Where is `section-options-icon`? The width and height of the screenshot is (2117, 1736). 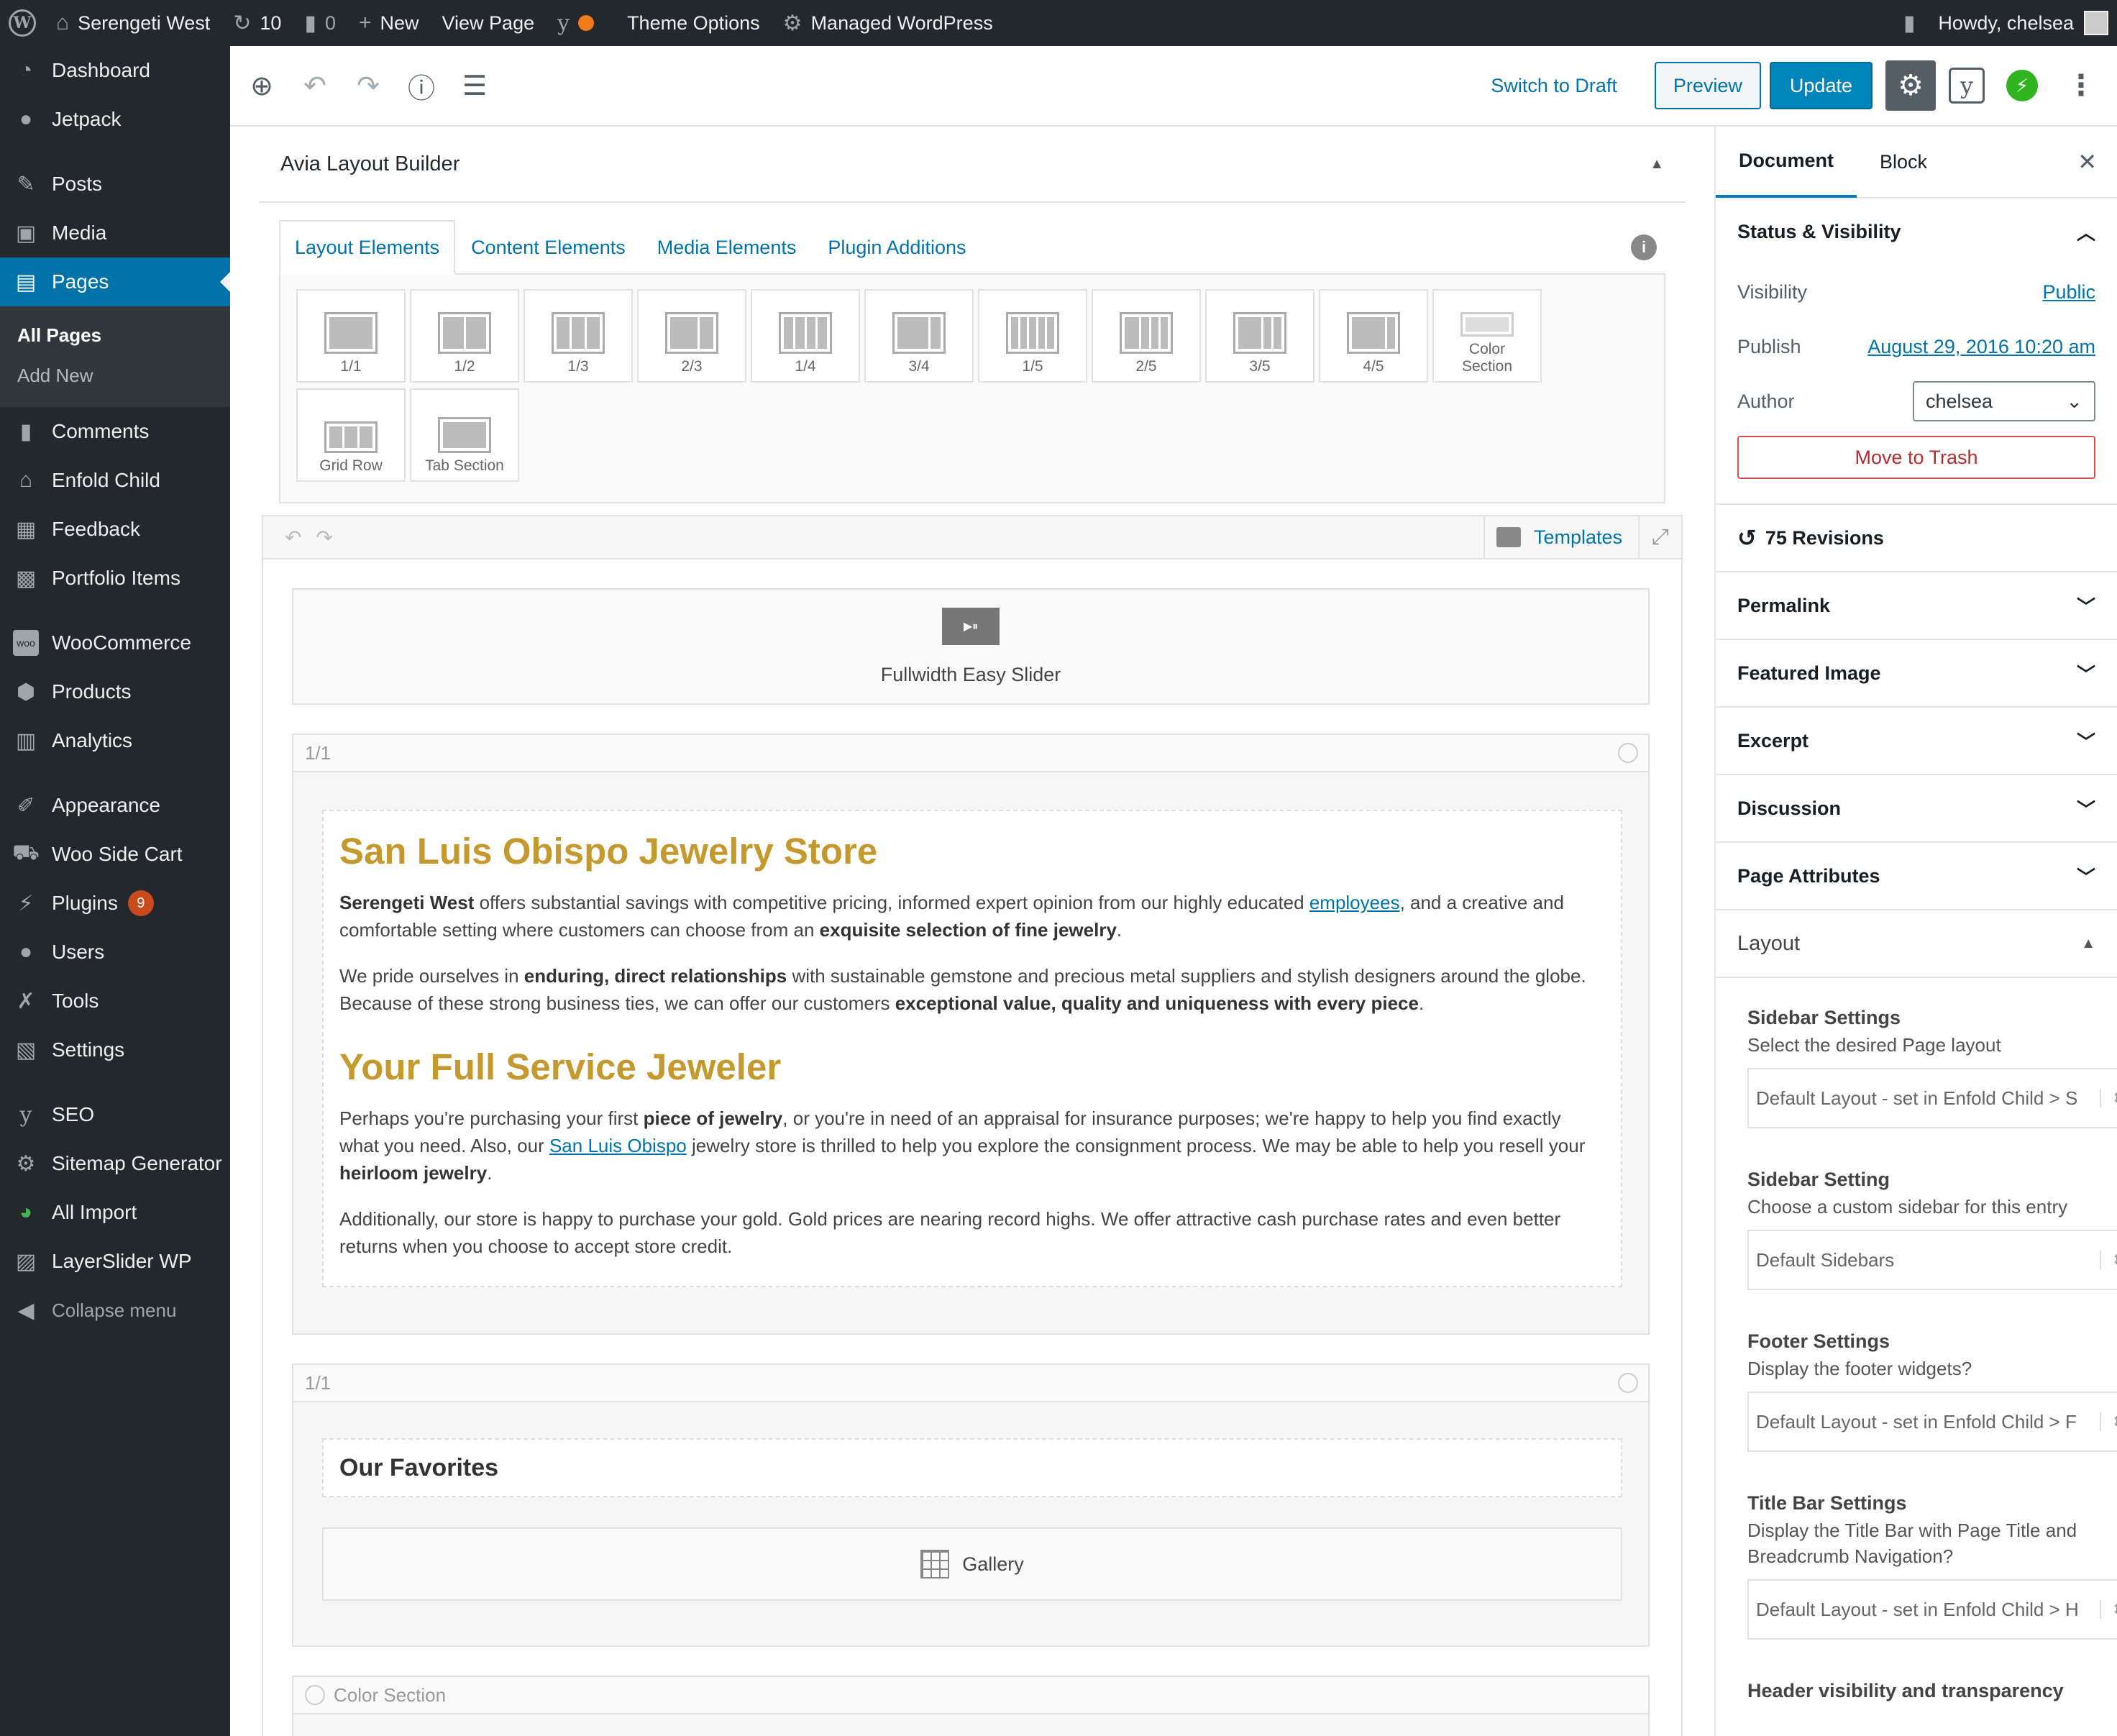
section-options-icon is located at coordinates (315, 1695).